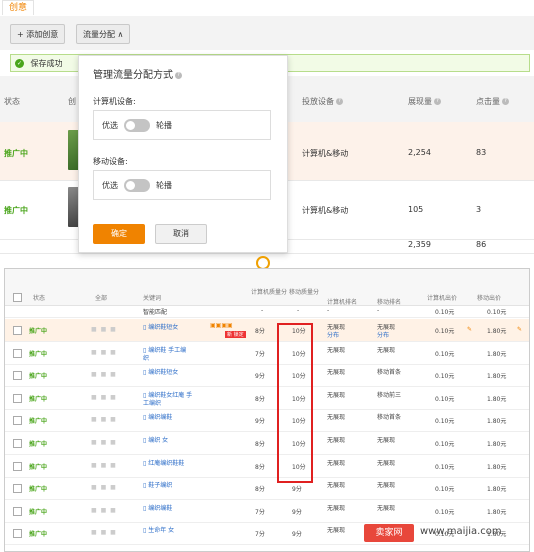 This screenshot has width=534, height=552. What do you see at coordinates (447, 533) in the screenshot?
I see `watermark: 卖家网 www.maijia.com` at bounding box center [447, 533].